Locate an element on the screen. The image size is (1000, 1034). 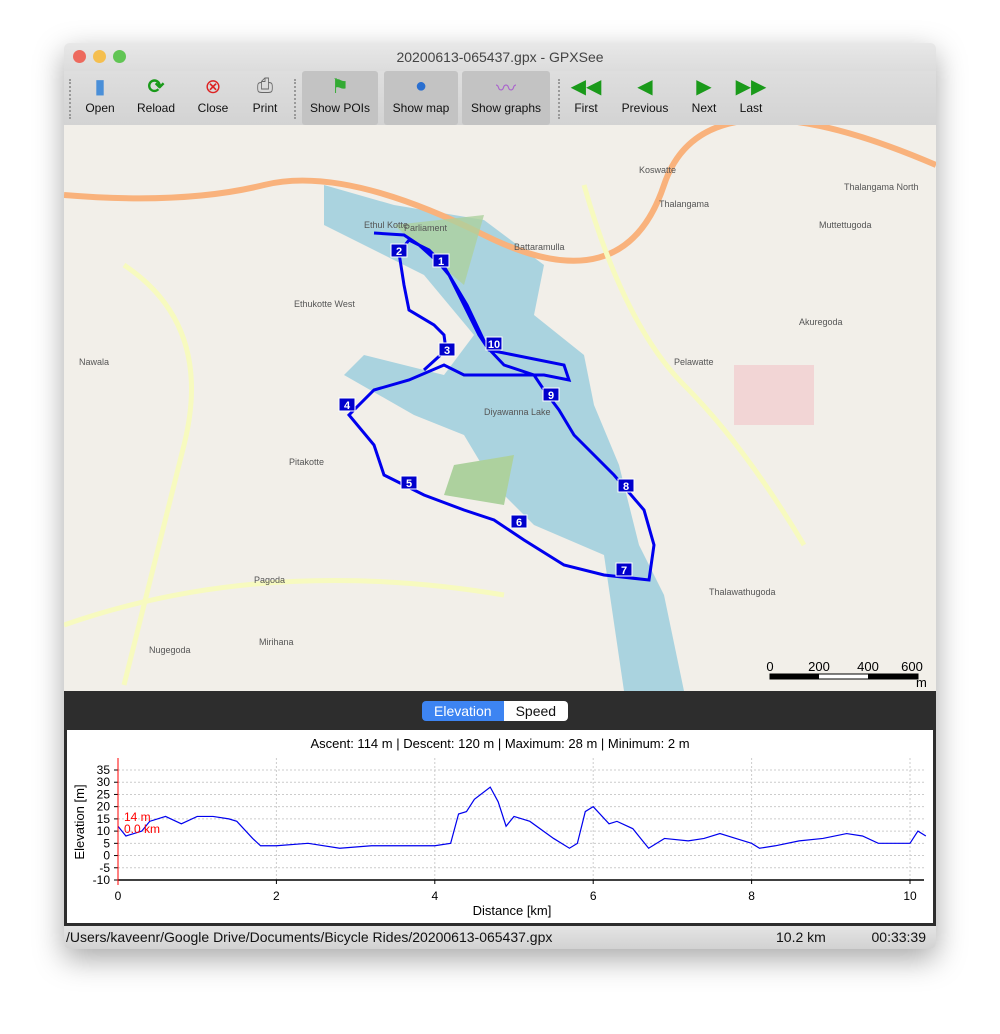
waypoint-marker: 3 is located at coordinates (447, 349).